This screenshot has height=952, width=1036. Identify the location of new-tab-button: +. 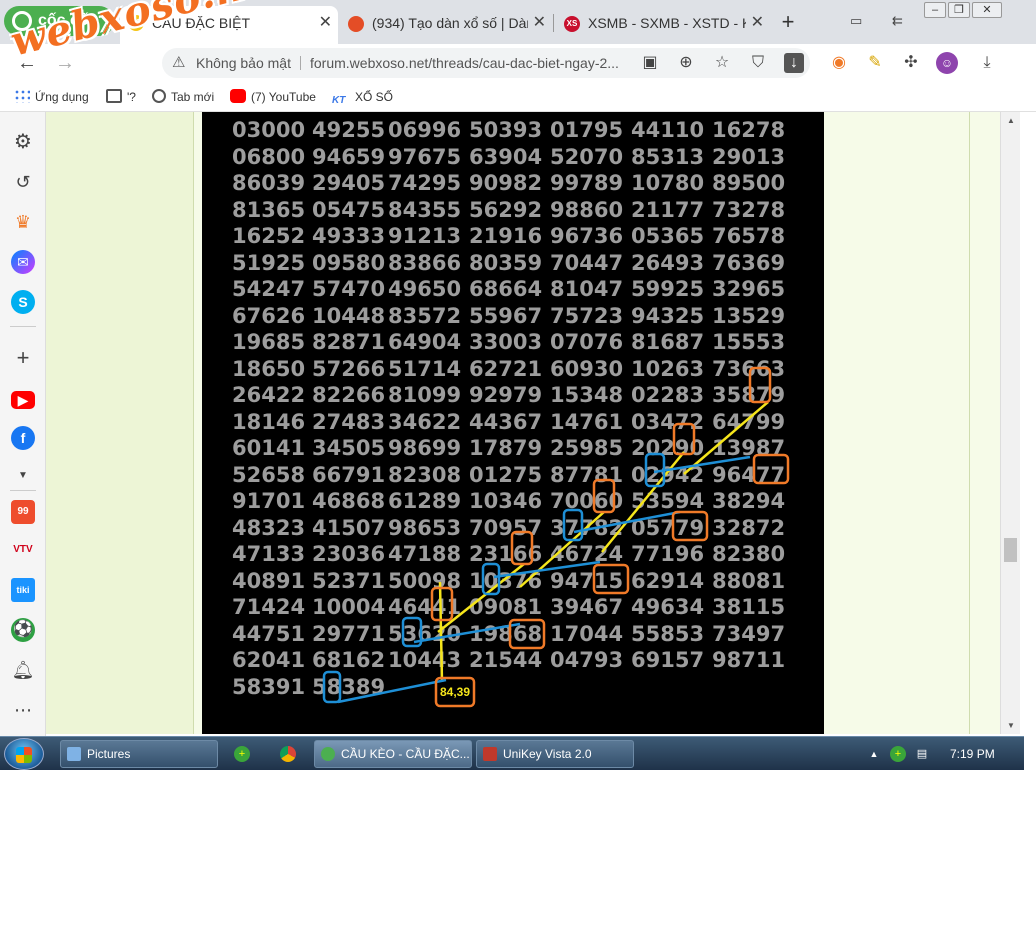
(788, 22).